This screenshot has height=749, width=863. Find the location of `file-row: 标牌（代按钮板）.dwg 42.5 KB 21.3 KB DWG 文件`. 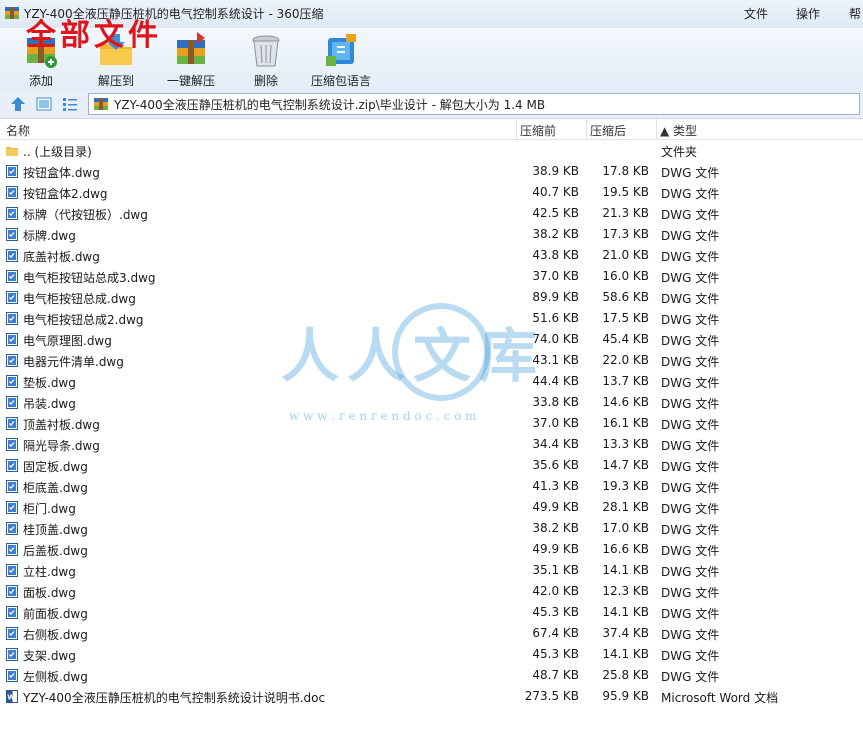

file-row: 标牌（代按钮板）.dwg 42.5 KB 21.3 KB DWG 文件 is located at coordinates (431, 213).